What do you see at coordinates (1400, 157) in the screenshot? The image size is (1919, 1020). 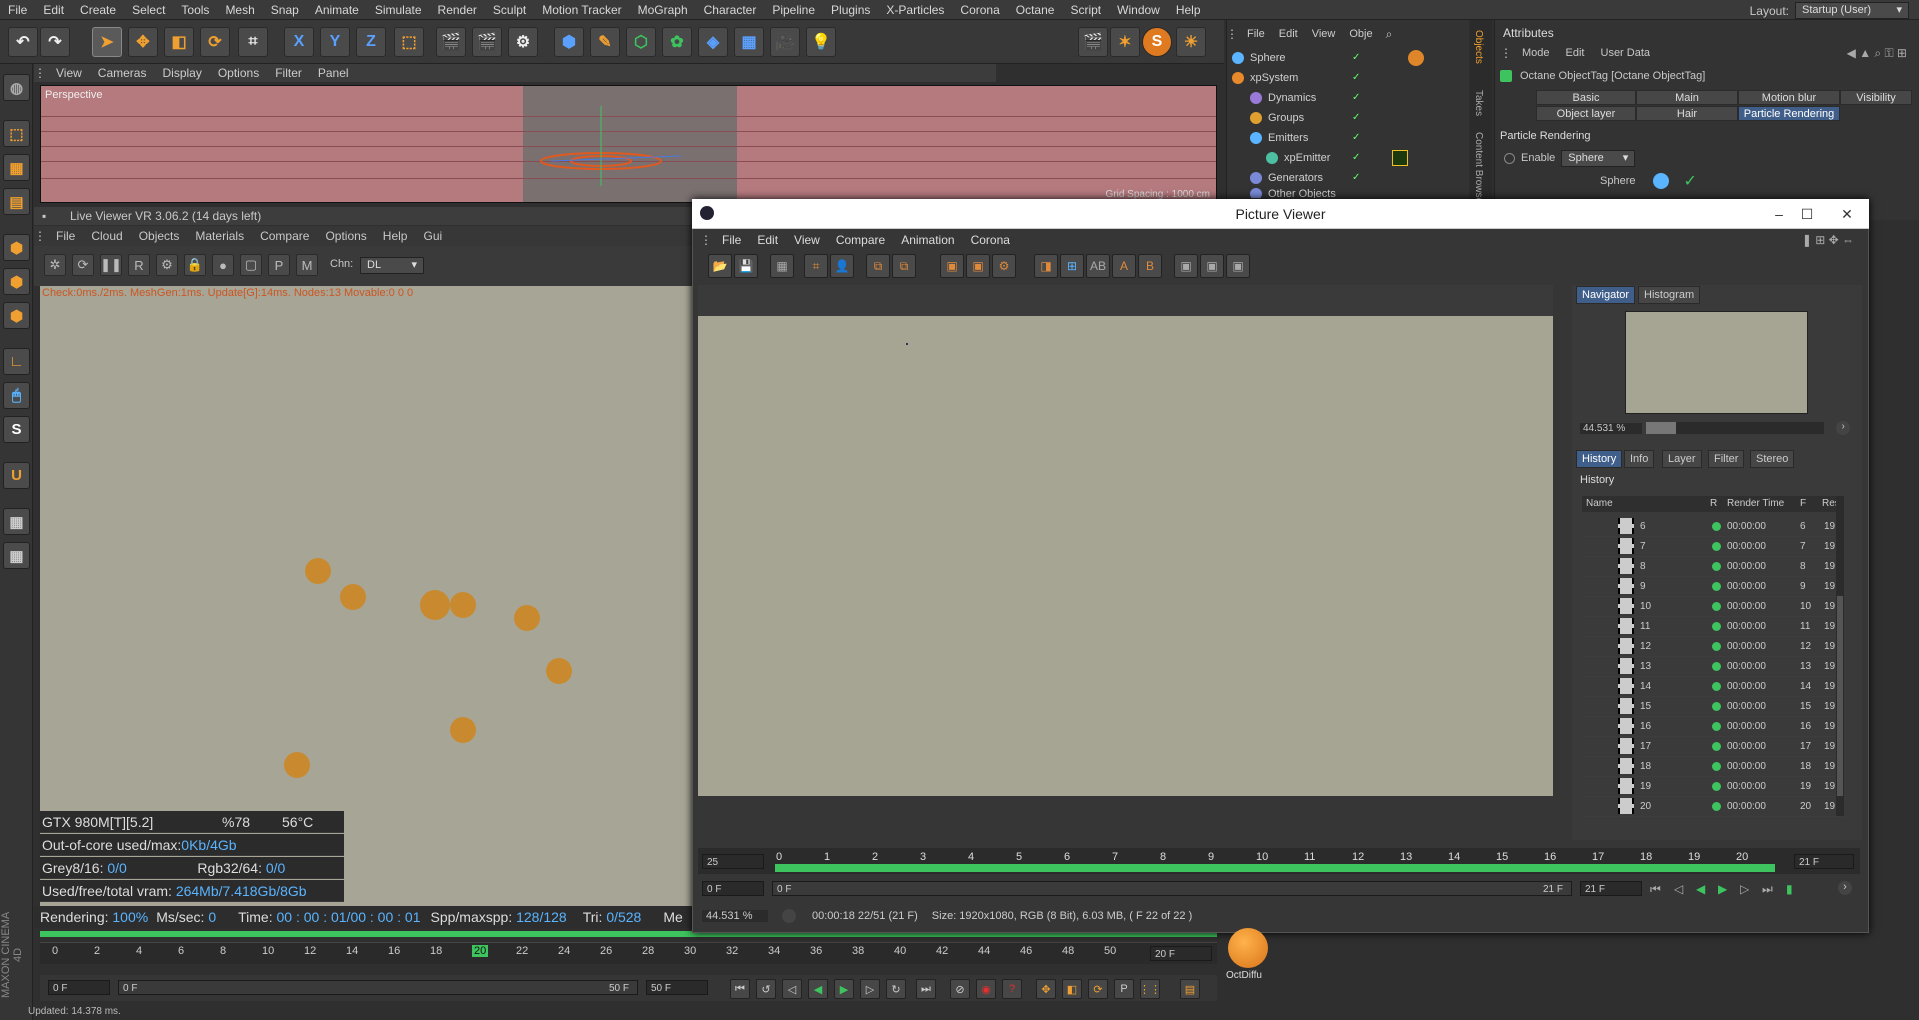 I see `emitter-tag-icon` at bounding box center [1400, 157].